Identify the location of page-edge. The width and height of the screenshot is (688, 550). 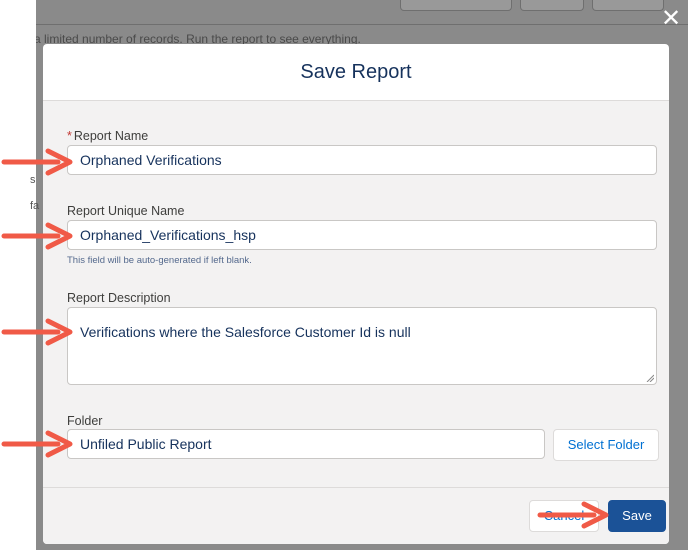
(18, 275).